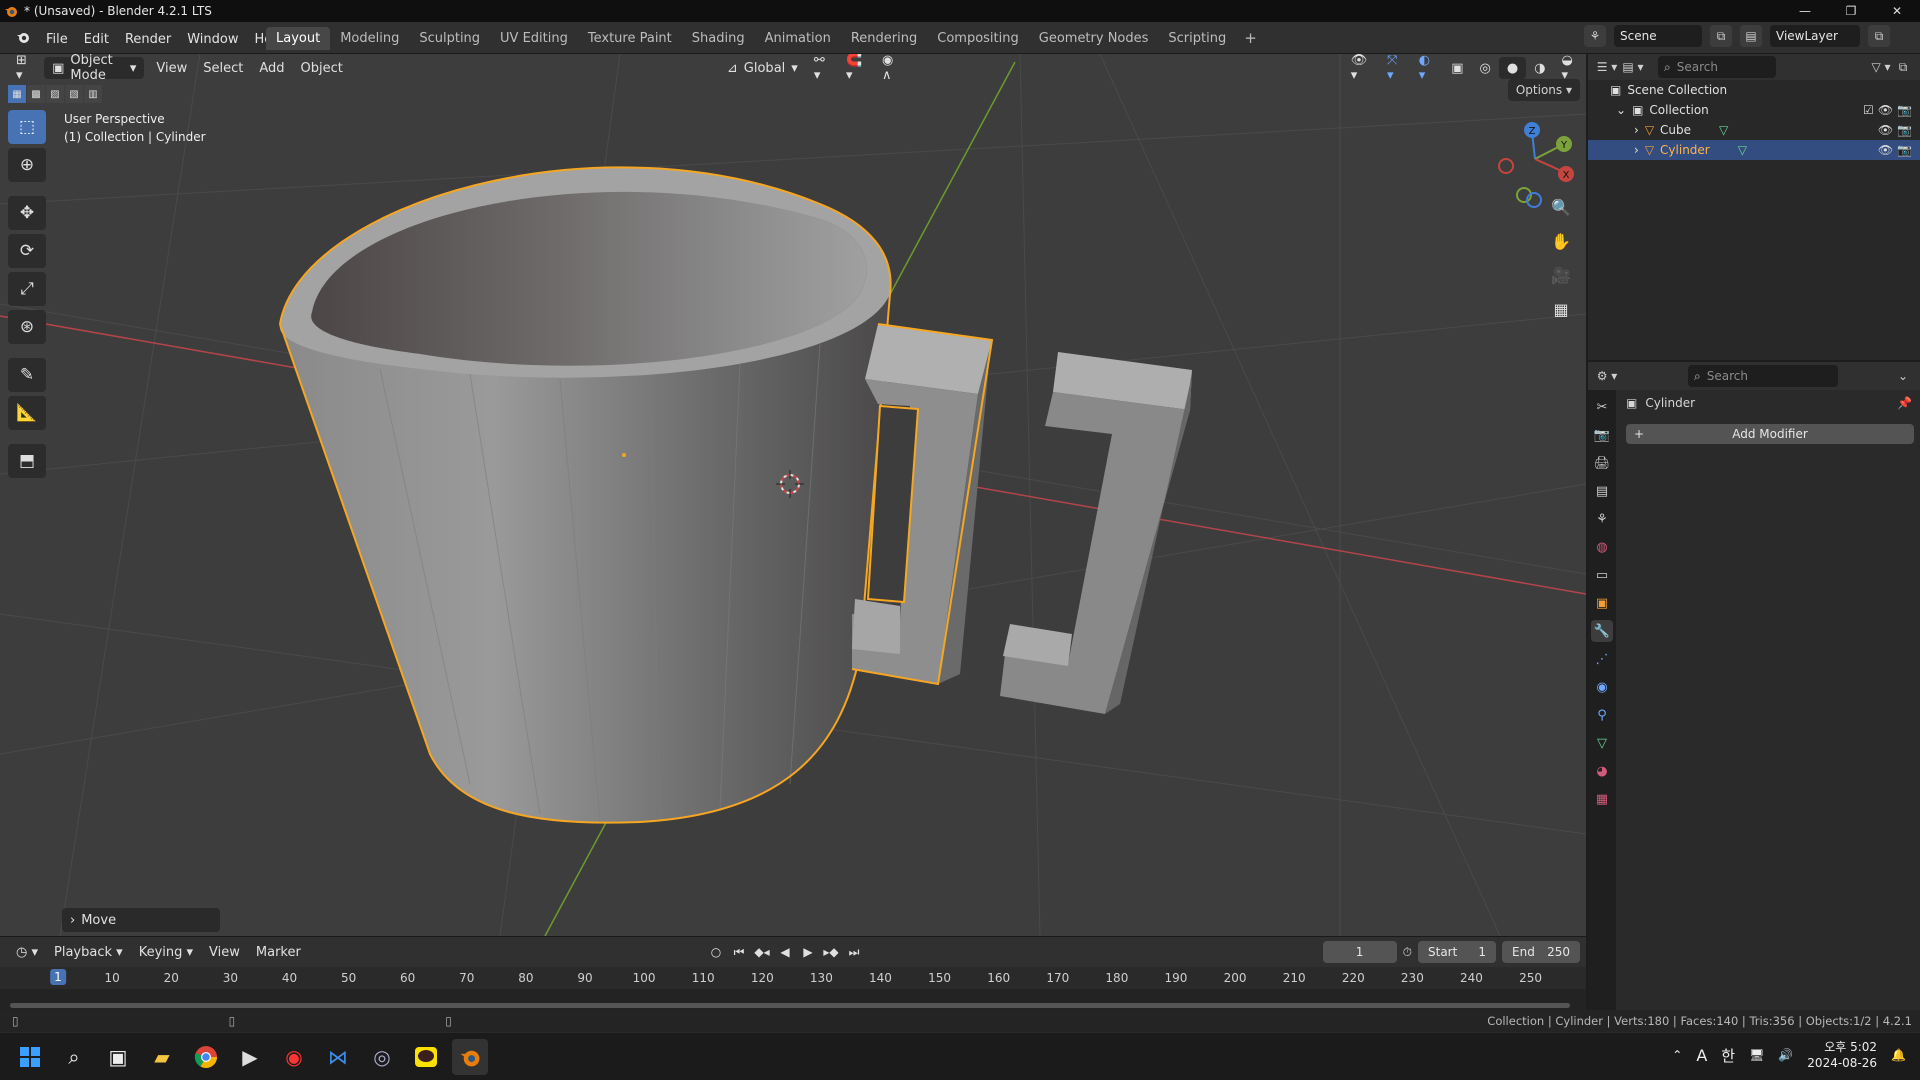  Describe the element at coordinates (1602, 463) in the screenshot. I see `output-tab-icon: 🖨` at that location.